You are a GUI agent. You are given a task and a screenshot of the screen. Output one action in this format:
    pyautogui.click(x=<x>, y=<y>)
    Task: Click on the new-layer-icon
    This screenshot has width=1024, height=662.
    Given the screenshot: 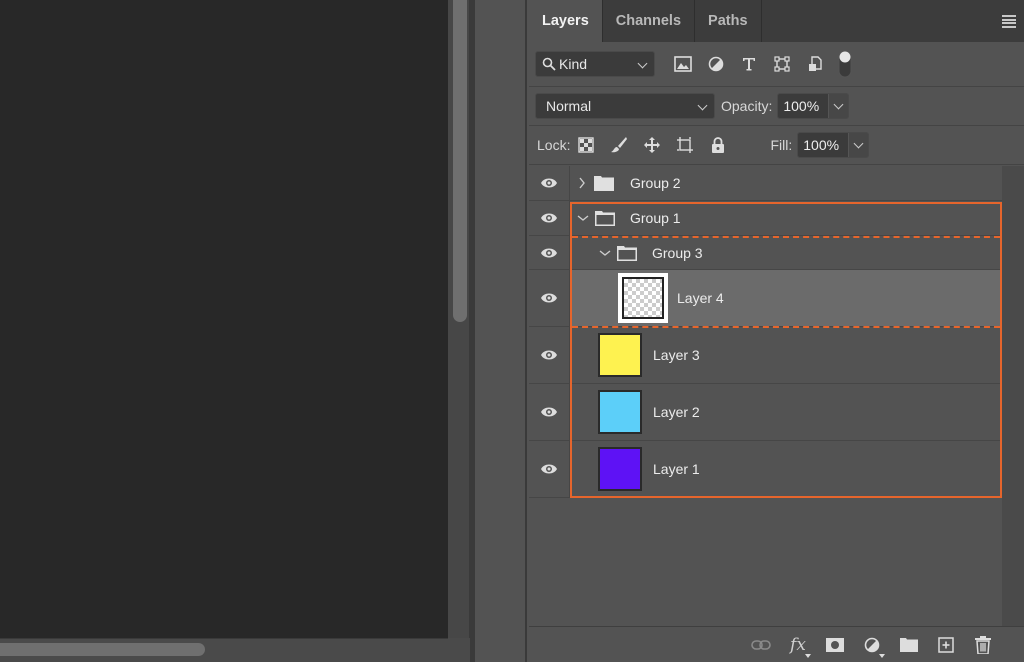 What is the action you would take?
    pyautogui.click(x=946, y=645)
    